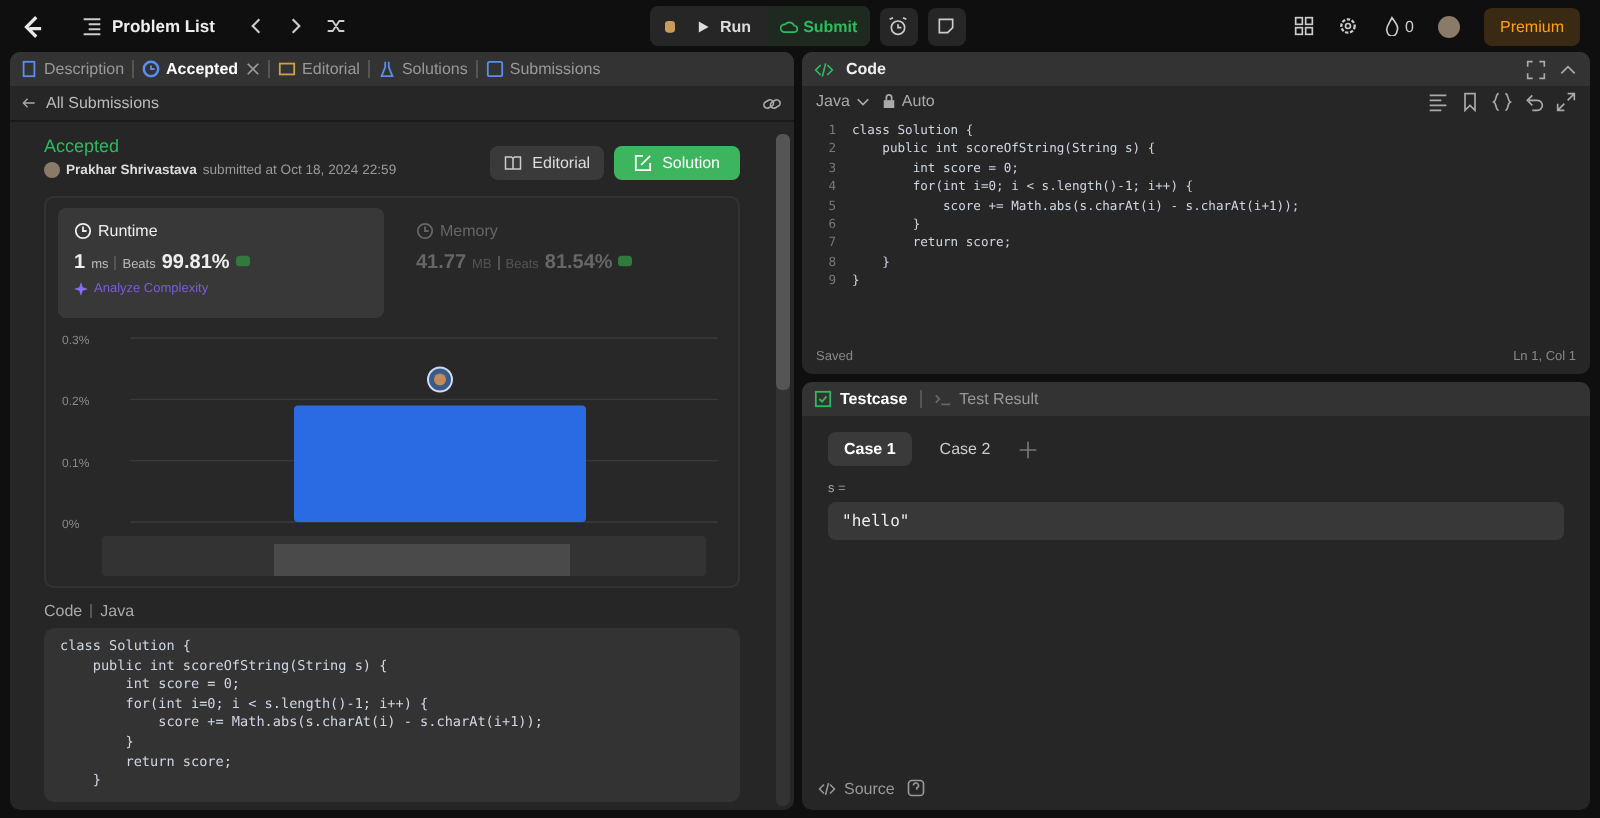 The width and height of the screenshot is (1600, 818). I want to click on terminal-icon, so click(942, 399).